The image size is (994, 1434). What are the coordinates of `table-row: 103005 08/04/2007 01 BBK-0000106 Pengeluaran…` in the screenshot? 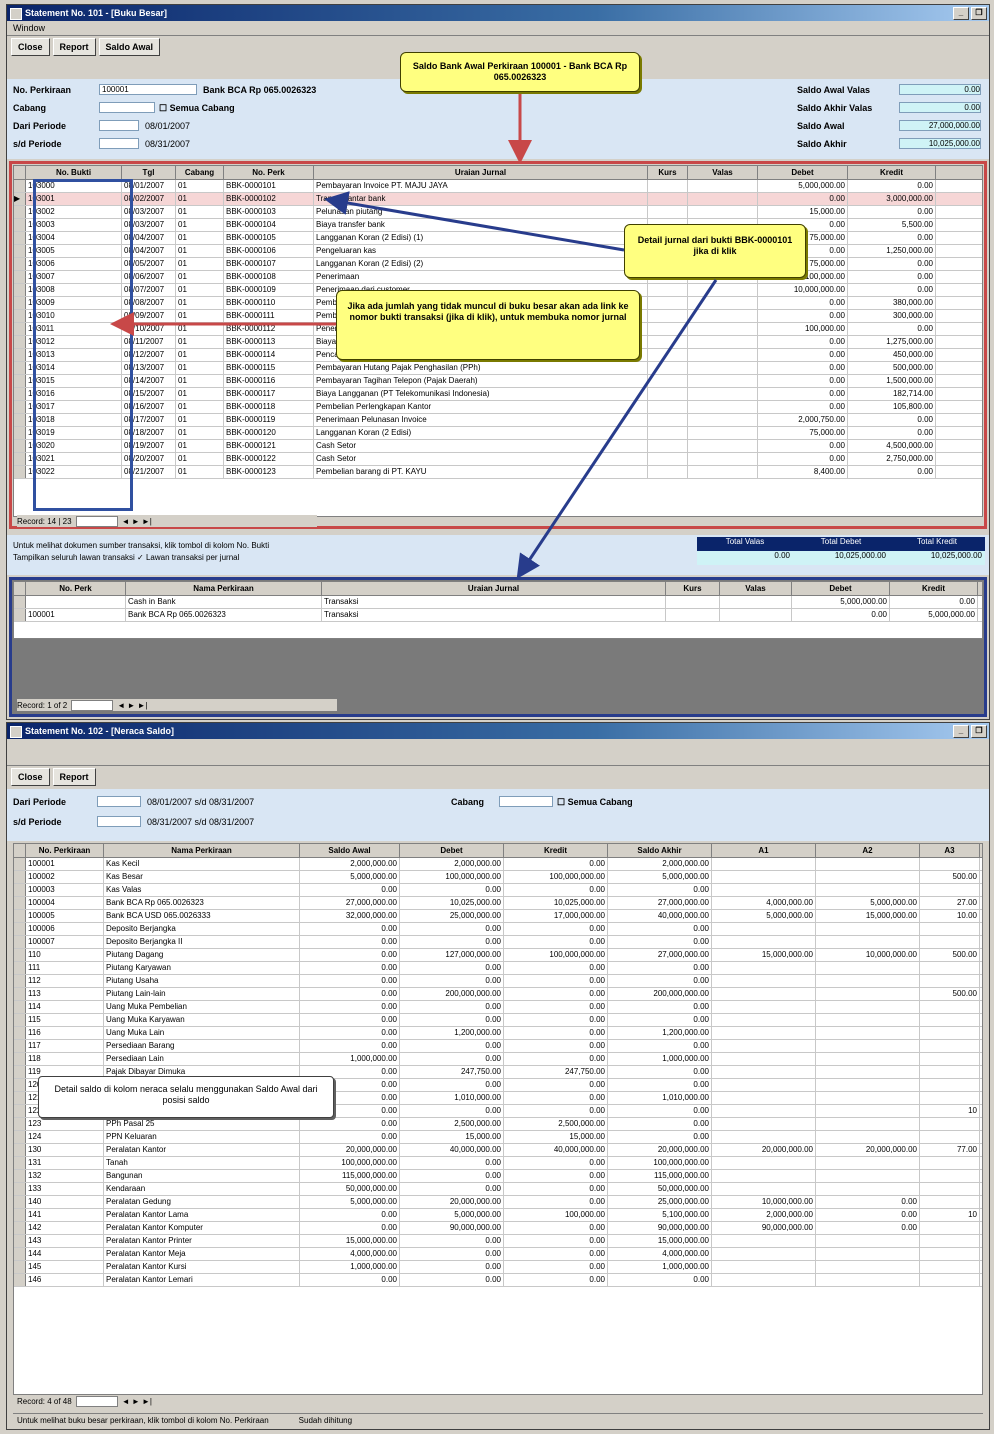 It's located at (498, 251).